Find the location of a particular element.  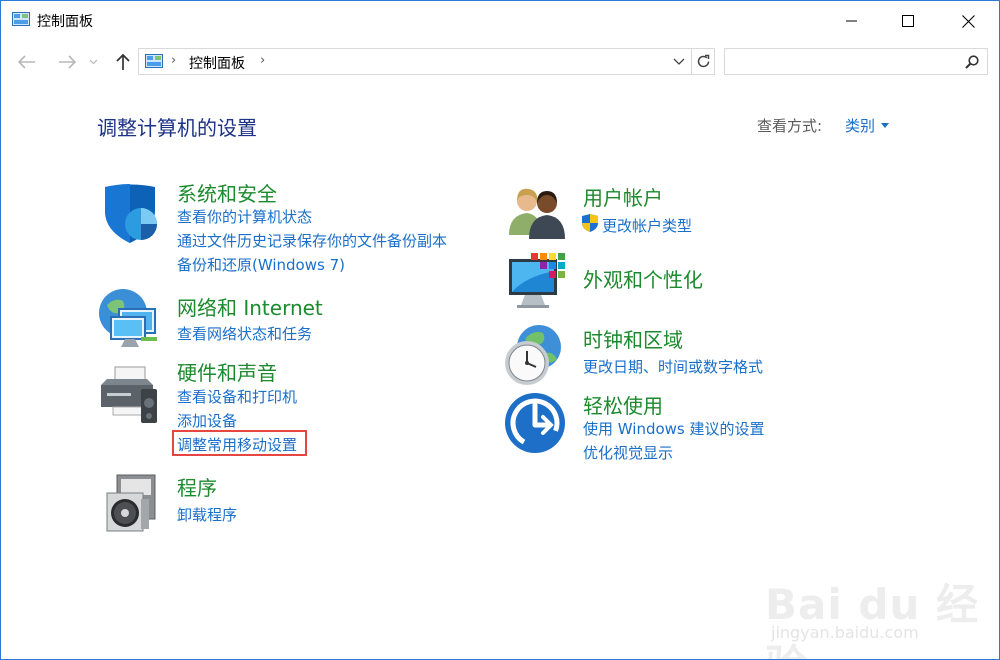

network-globe-icon is located at coordinates (128, 318).